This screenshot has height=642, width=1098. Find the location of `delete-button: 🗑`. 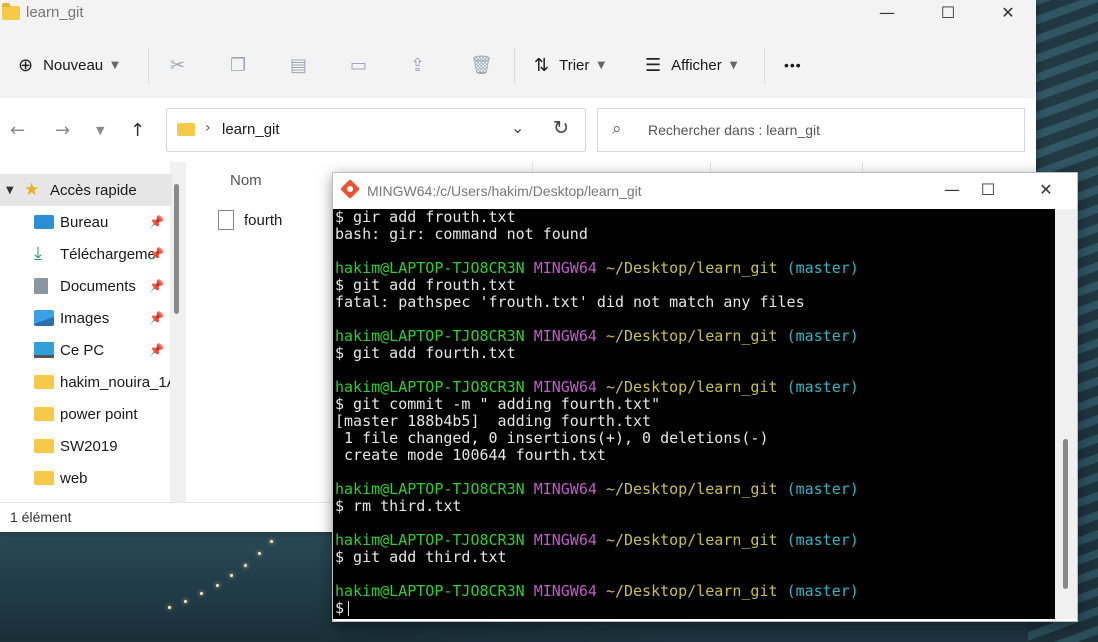

delete-button: 🗑 is located at coordinates (481, 65).